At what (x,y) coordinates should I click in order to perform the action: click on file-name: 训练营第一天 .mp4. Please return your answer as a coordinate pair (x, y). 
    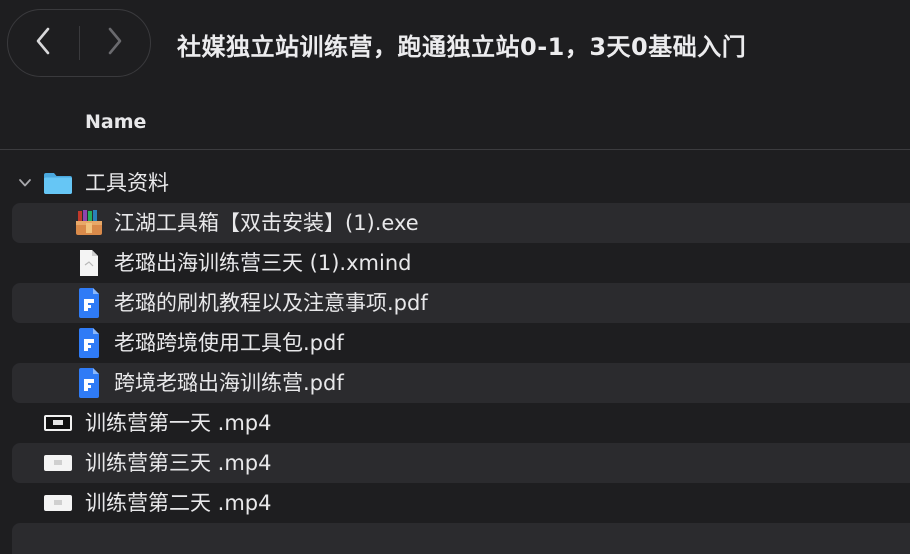
    Looking at the image, I should click on (178, 423).